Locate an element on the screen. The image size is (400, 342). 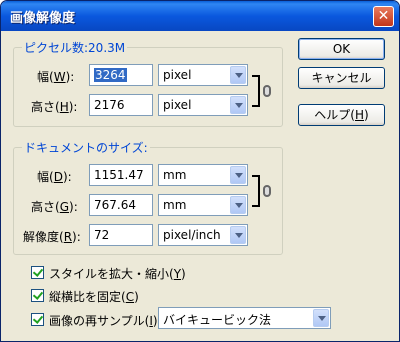
pixel-width-unit-select: pixel is located at coordinates (203, 75).